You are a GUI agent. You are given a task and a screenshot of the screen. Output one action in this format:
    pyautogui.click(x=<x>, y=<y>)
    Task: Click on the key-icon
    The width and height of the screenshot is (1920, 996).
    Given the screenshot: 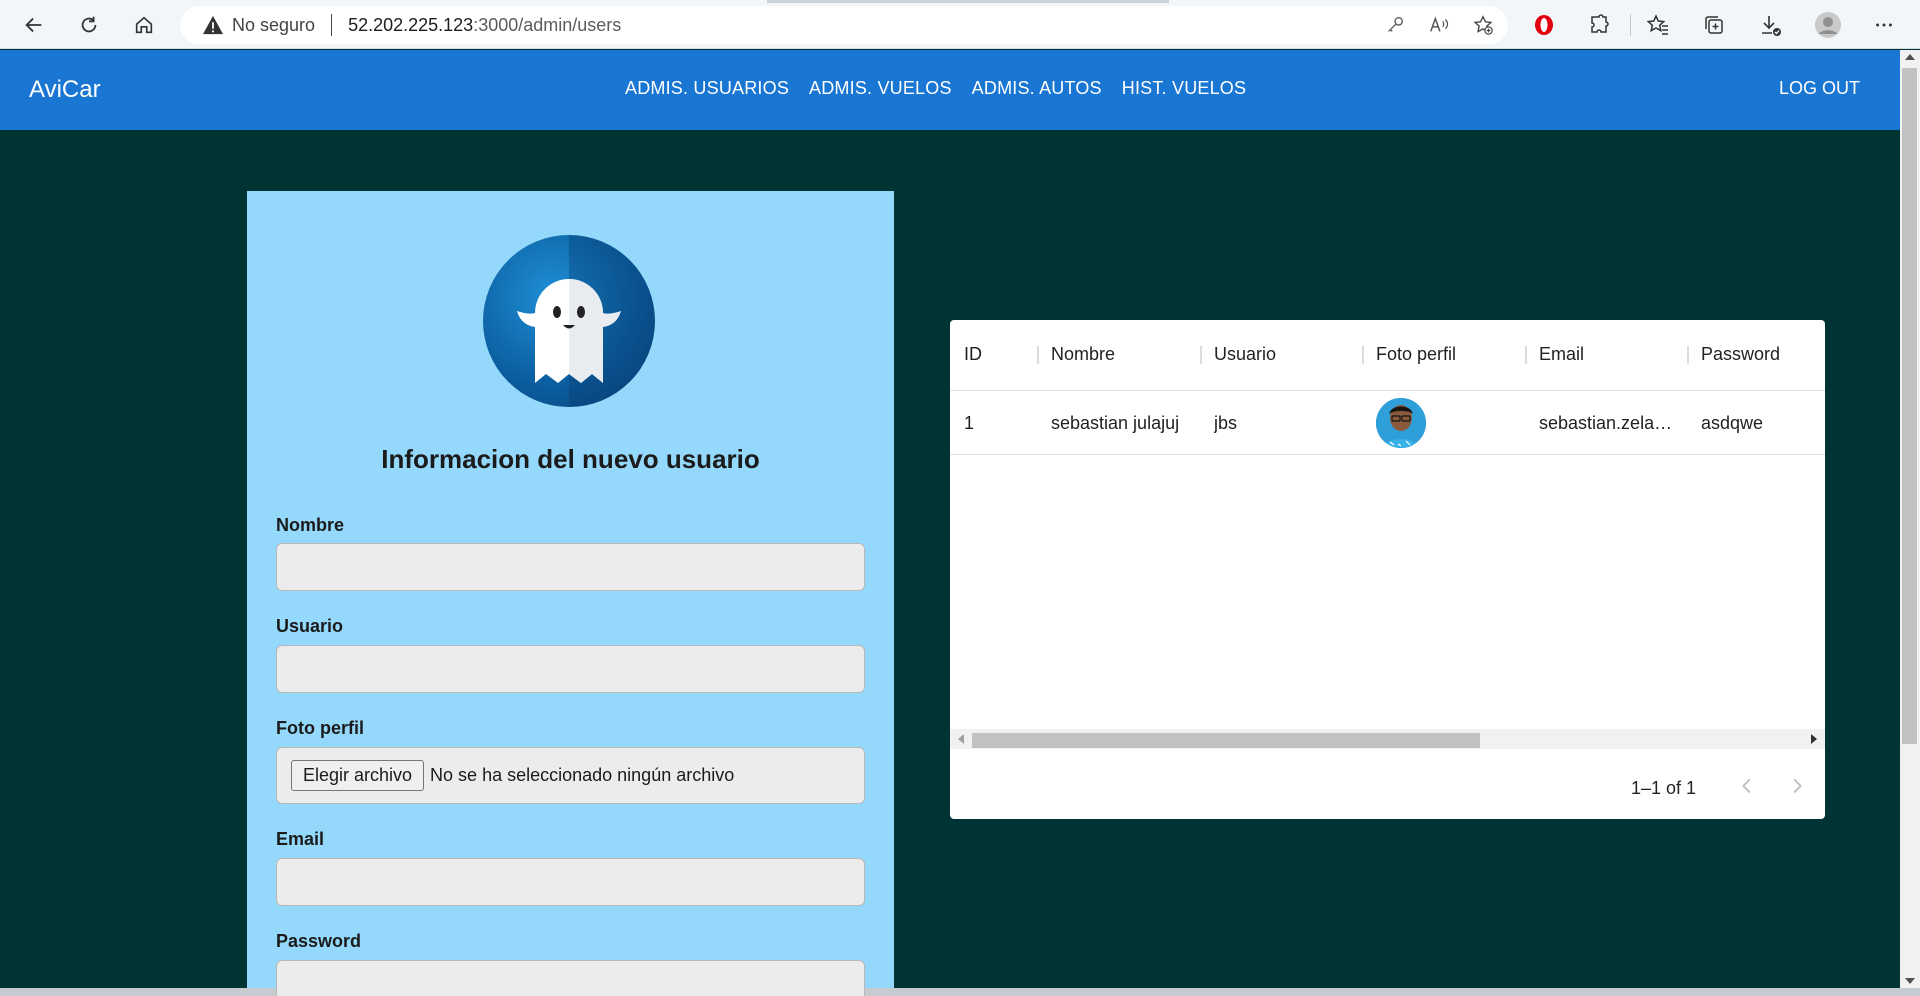 What is the action you would take?
    pyautogui.click(x=1395, y=25)
    